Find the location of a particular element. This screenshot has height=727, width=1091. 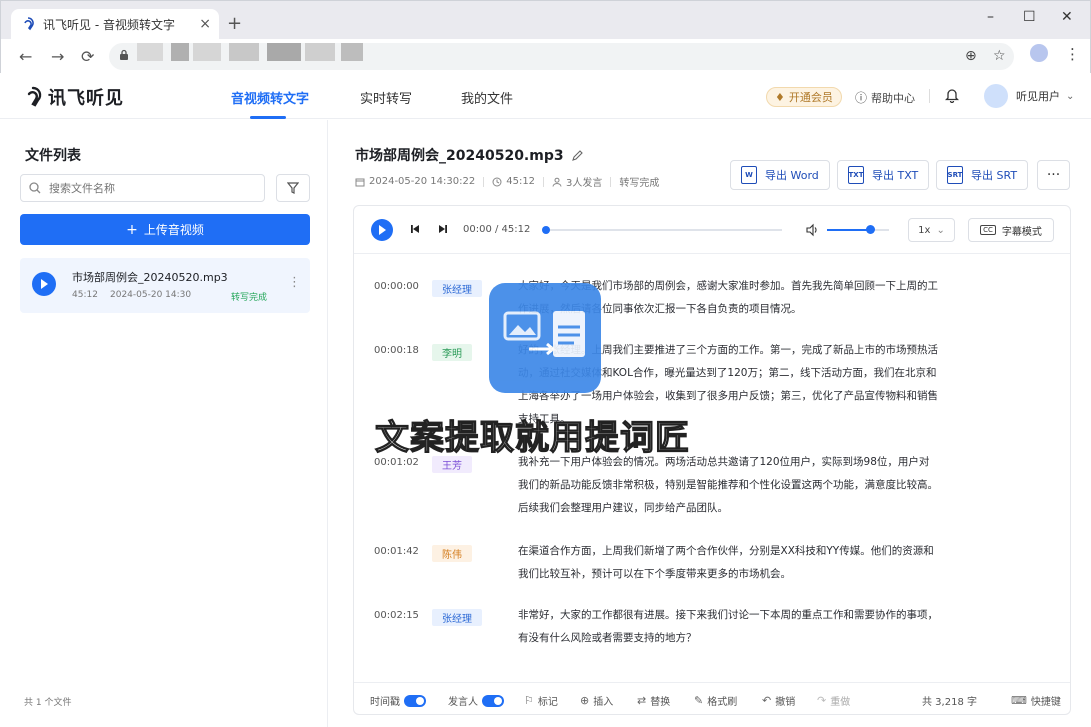

nav-tab-my-files: 我的文件 is located at coordinates (487, 97).